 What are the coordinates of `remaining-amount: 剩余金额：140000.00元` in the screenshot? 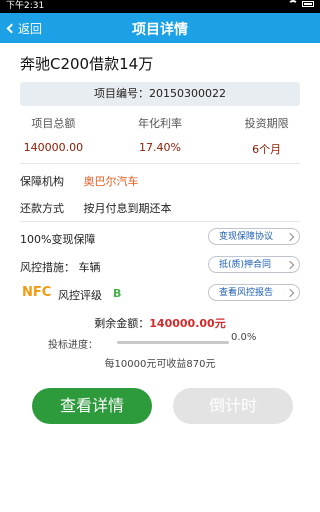 It's located at (160, 323).